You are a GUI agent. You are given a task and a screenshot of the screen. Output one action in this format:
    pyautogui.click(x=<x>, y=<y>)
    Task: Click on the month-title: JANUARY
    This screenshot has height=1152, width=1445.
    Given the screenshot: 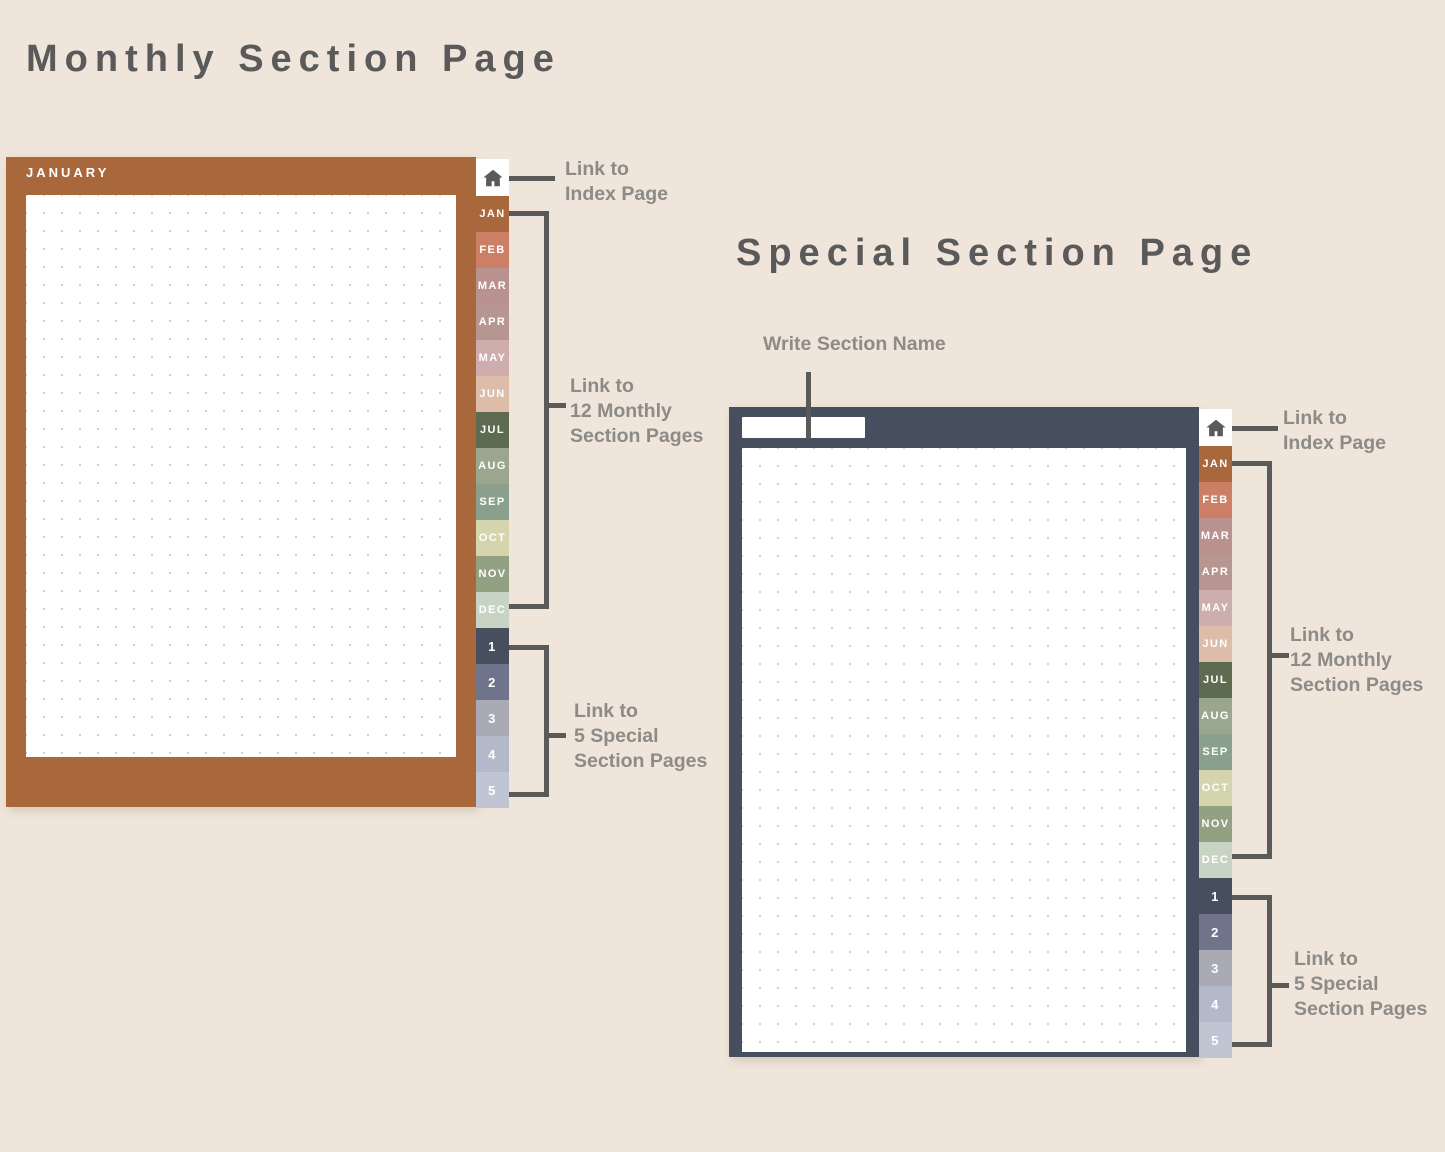 What is the action you would take?
    pyautogui.click(x=68, y=172)
    